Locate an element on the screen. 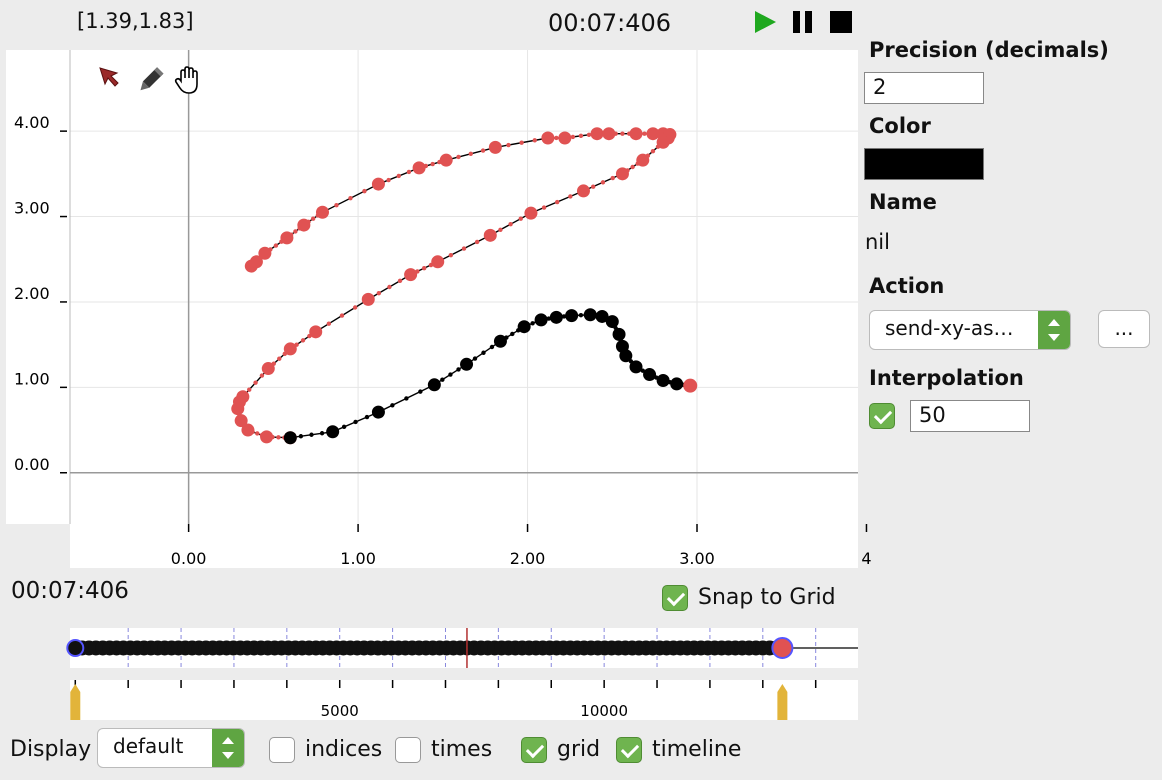 The width and height of the screenshot is (1162, 780). range-start-marker is located at coordinates (75, 702).